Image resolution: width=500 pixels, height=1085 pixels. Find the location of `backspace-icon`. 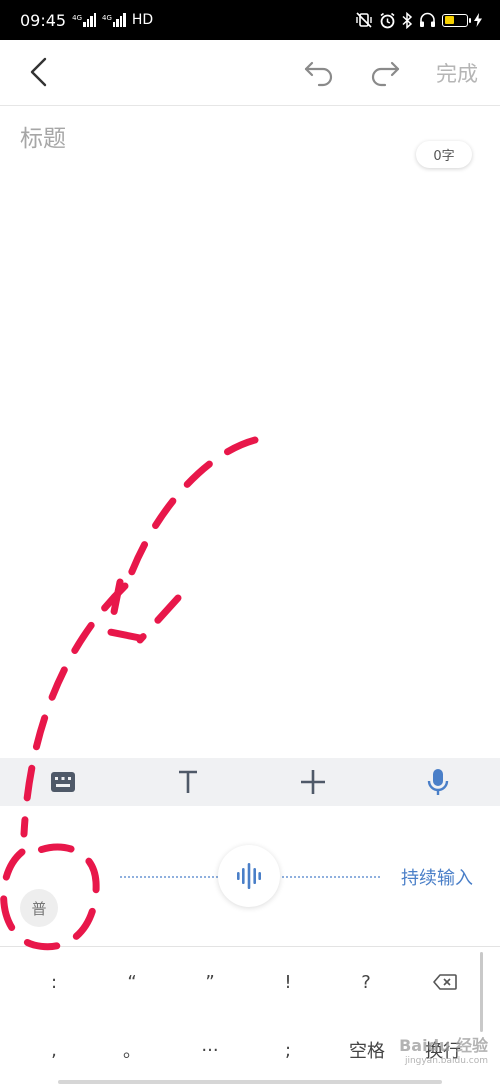

backspace-icon is located at coordinates (445, 982).